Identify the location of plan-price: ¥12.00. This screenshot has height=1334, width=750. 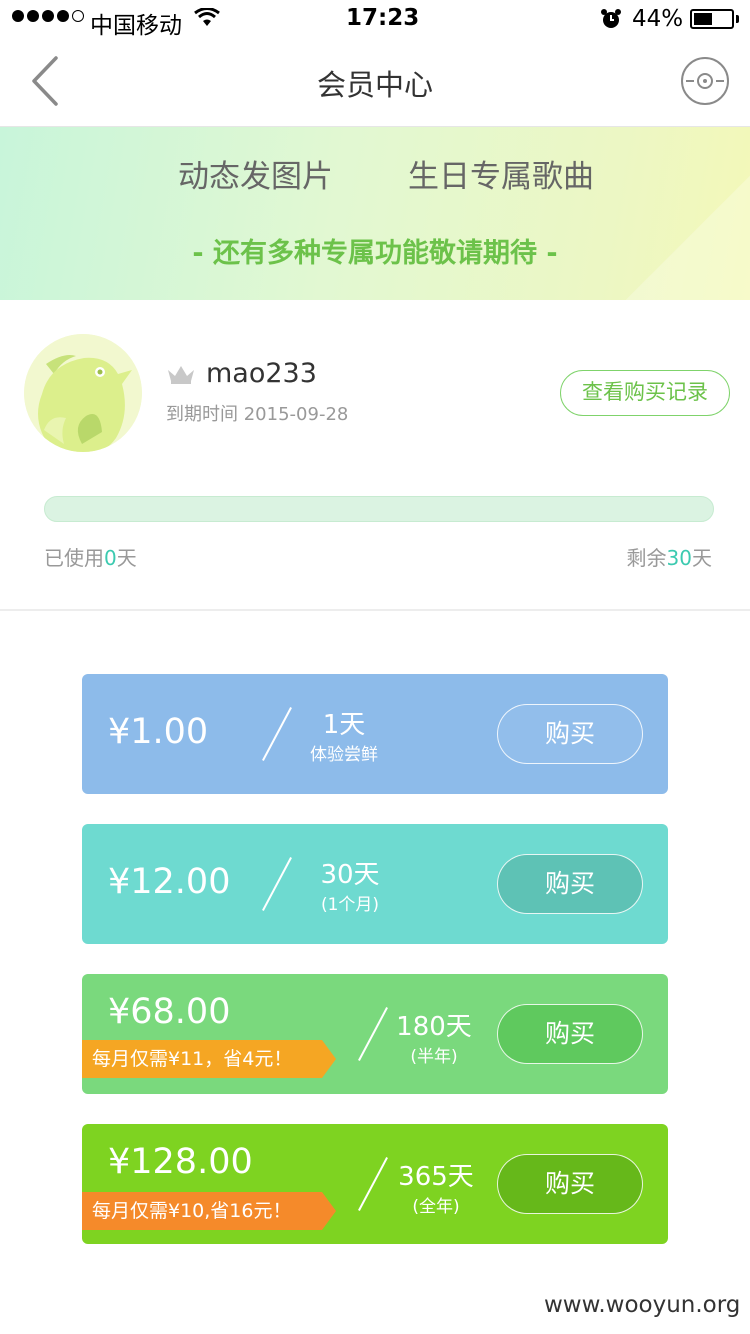
(169, 882).